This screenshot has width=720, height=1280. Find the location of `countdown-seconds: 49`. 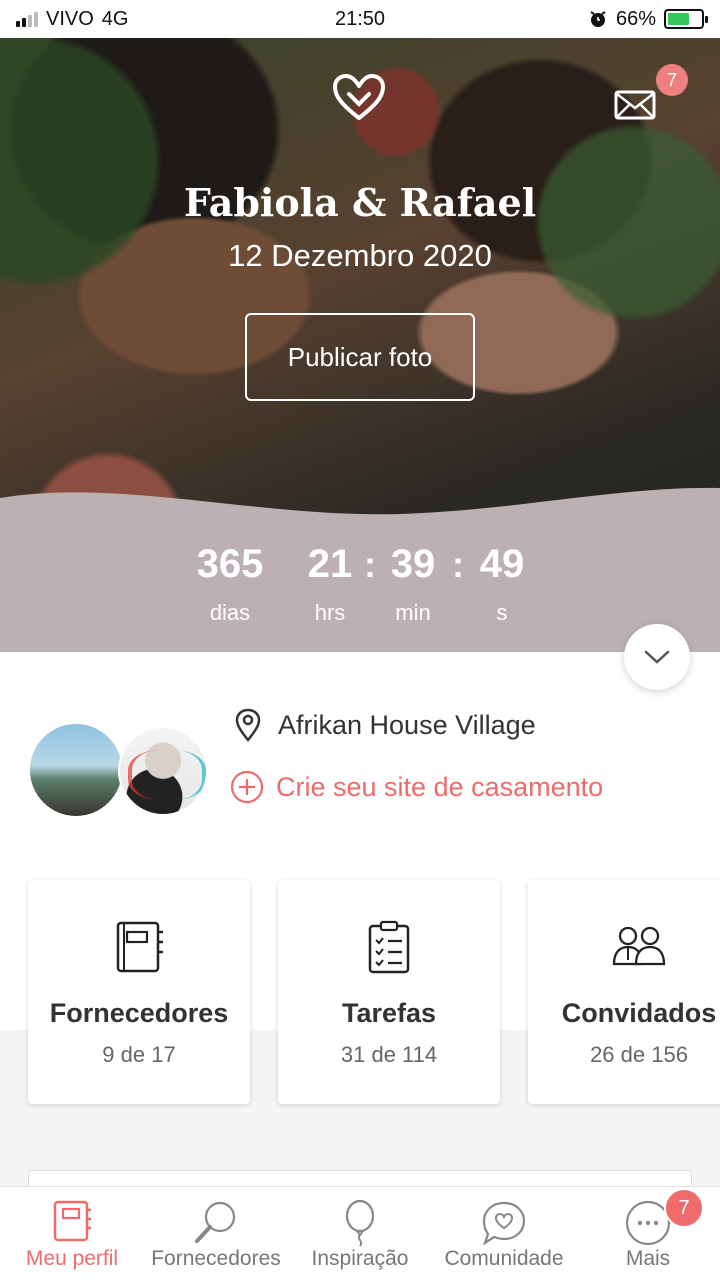

countdown-seconds: 49 is located at coordinates (502, 564).